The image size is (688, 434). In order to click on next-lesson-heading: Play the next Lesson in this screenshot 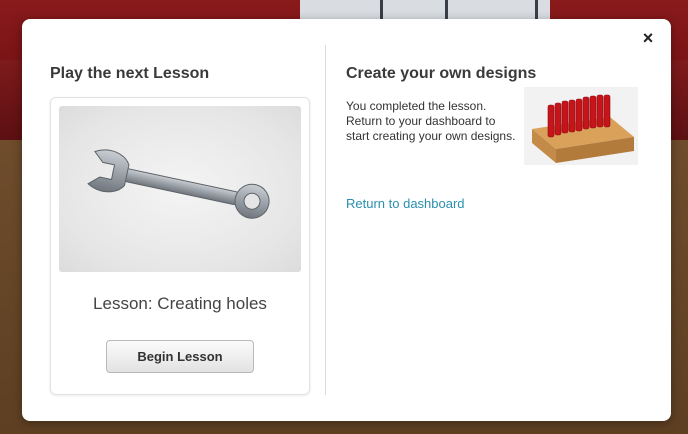, I will do `click(130, 73)`.